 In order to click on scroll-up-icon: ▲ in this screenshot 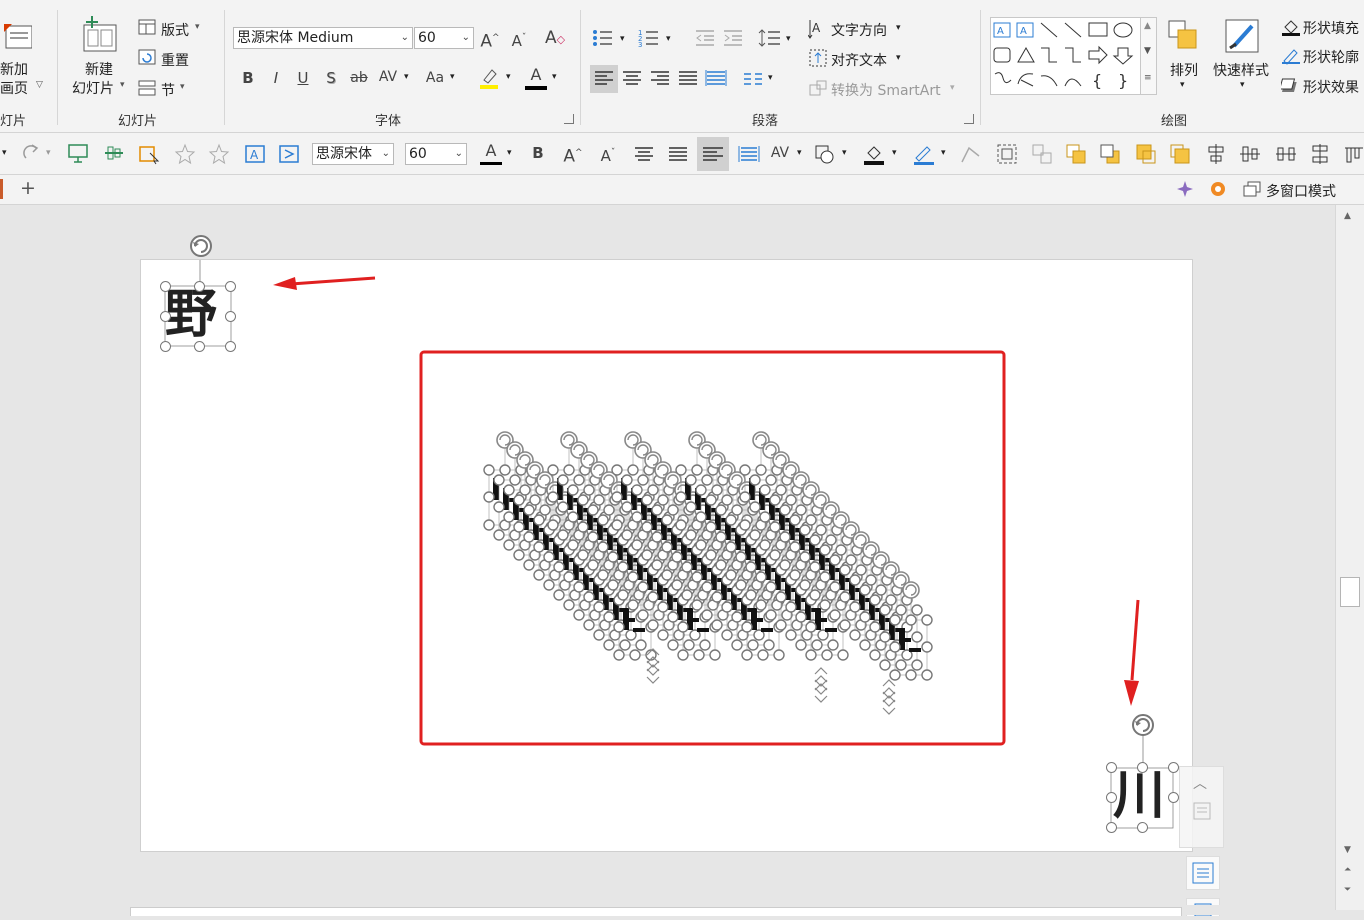, I will do `click(1347, 216)`.